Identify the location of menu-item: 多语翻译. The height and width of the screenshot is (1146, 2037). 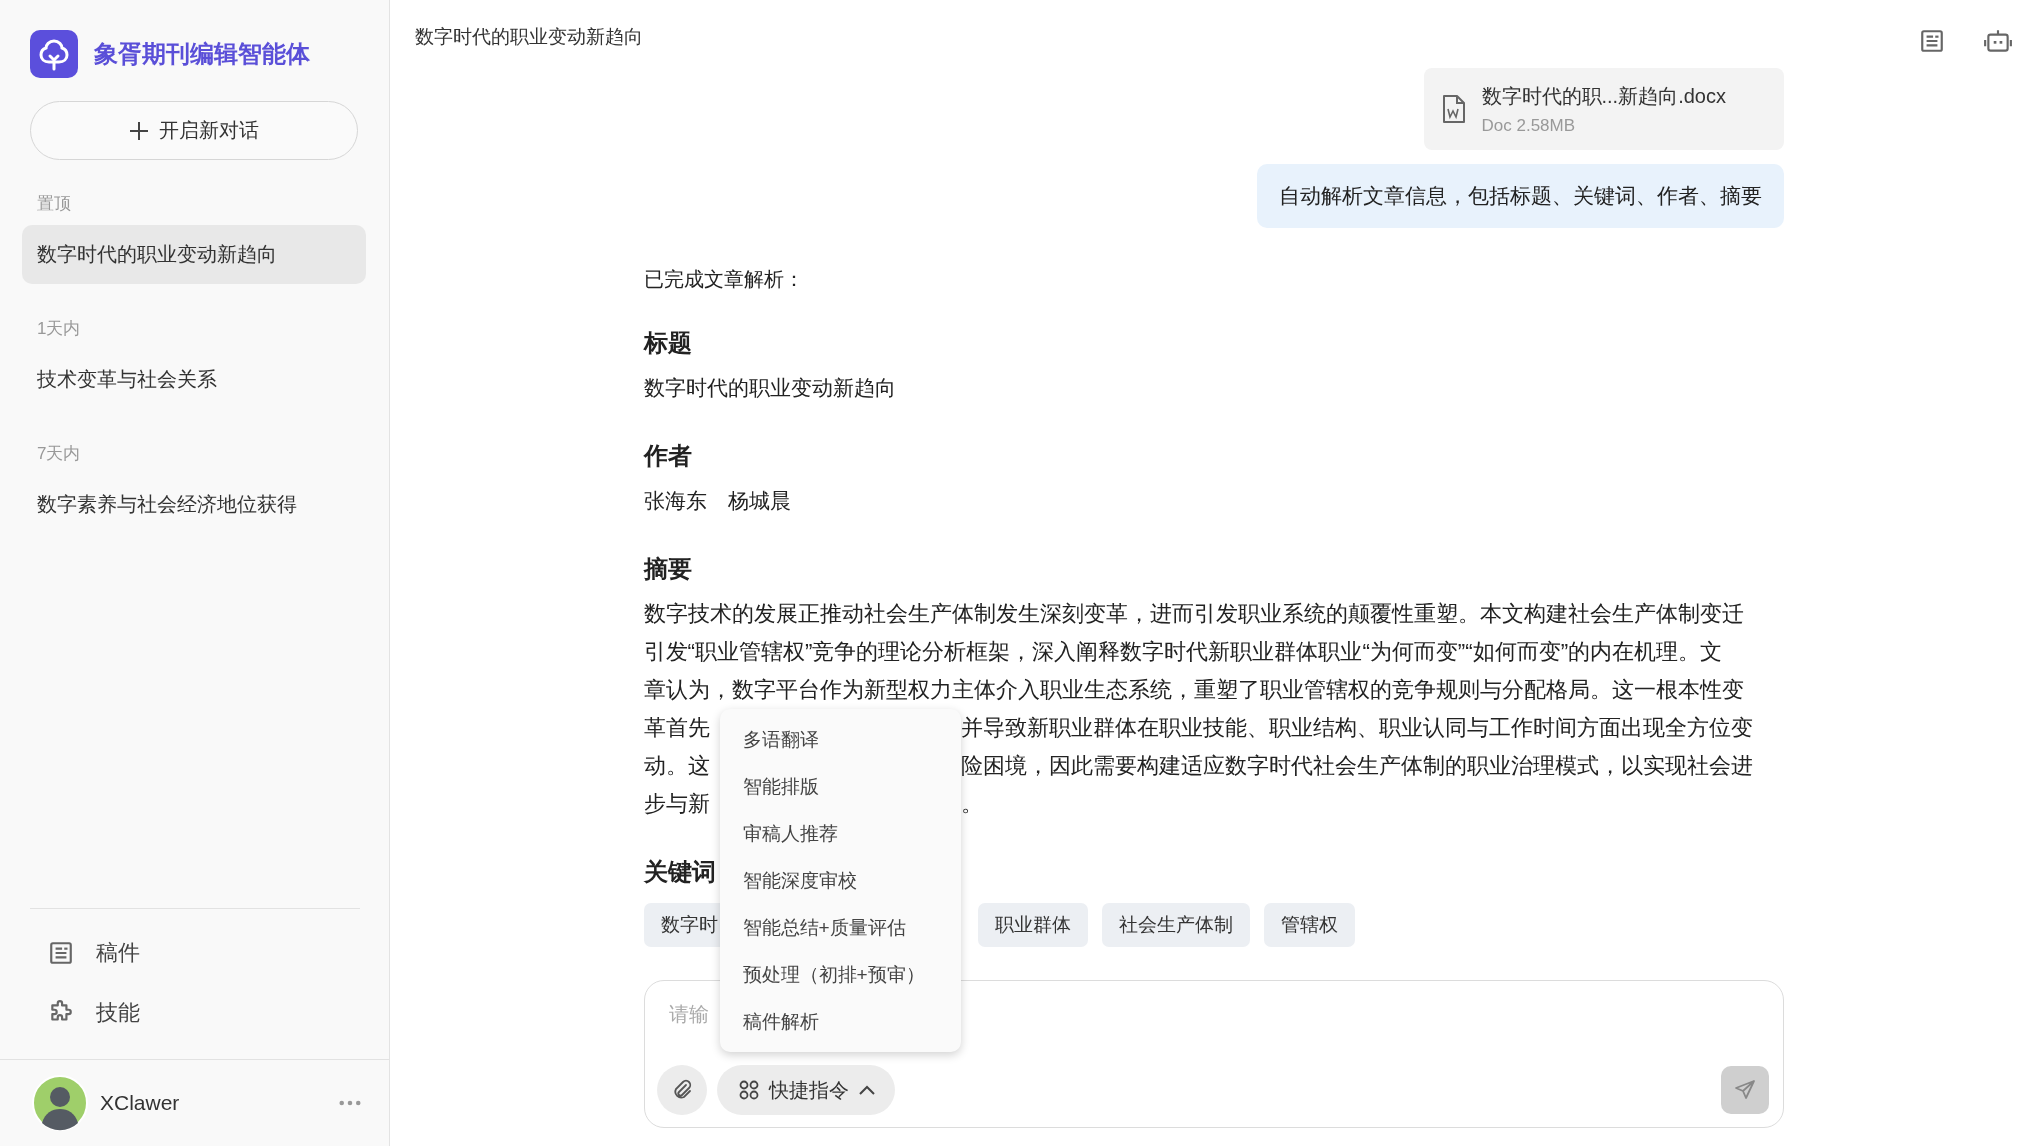
(840, 739).